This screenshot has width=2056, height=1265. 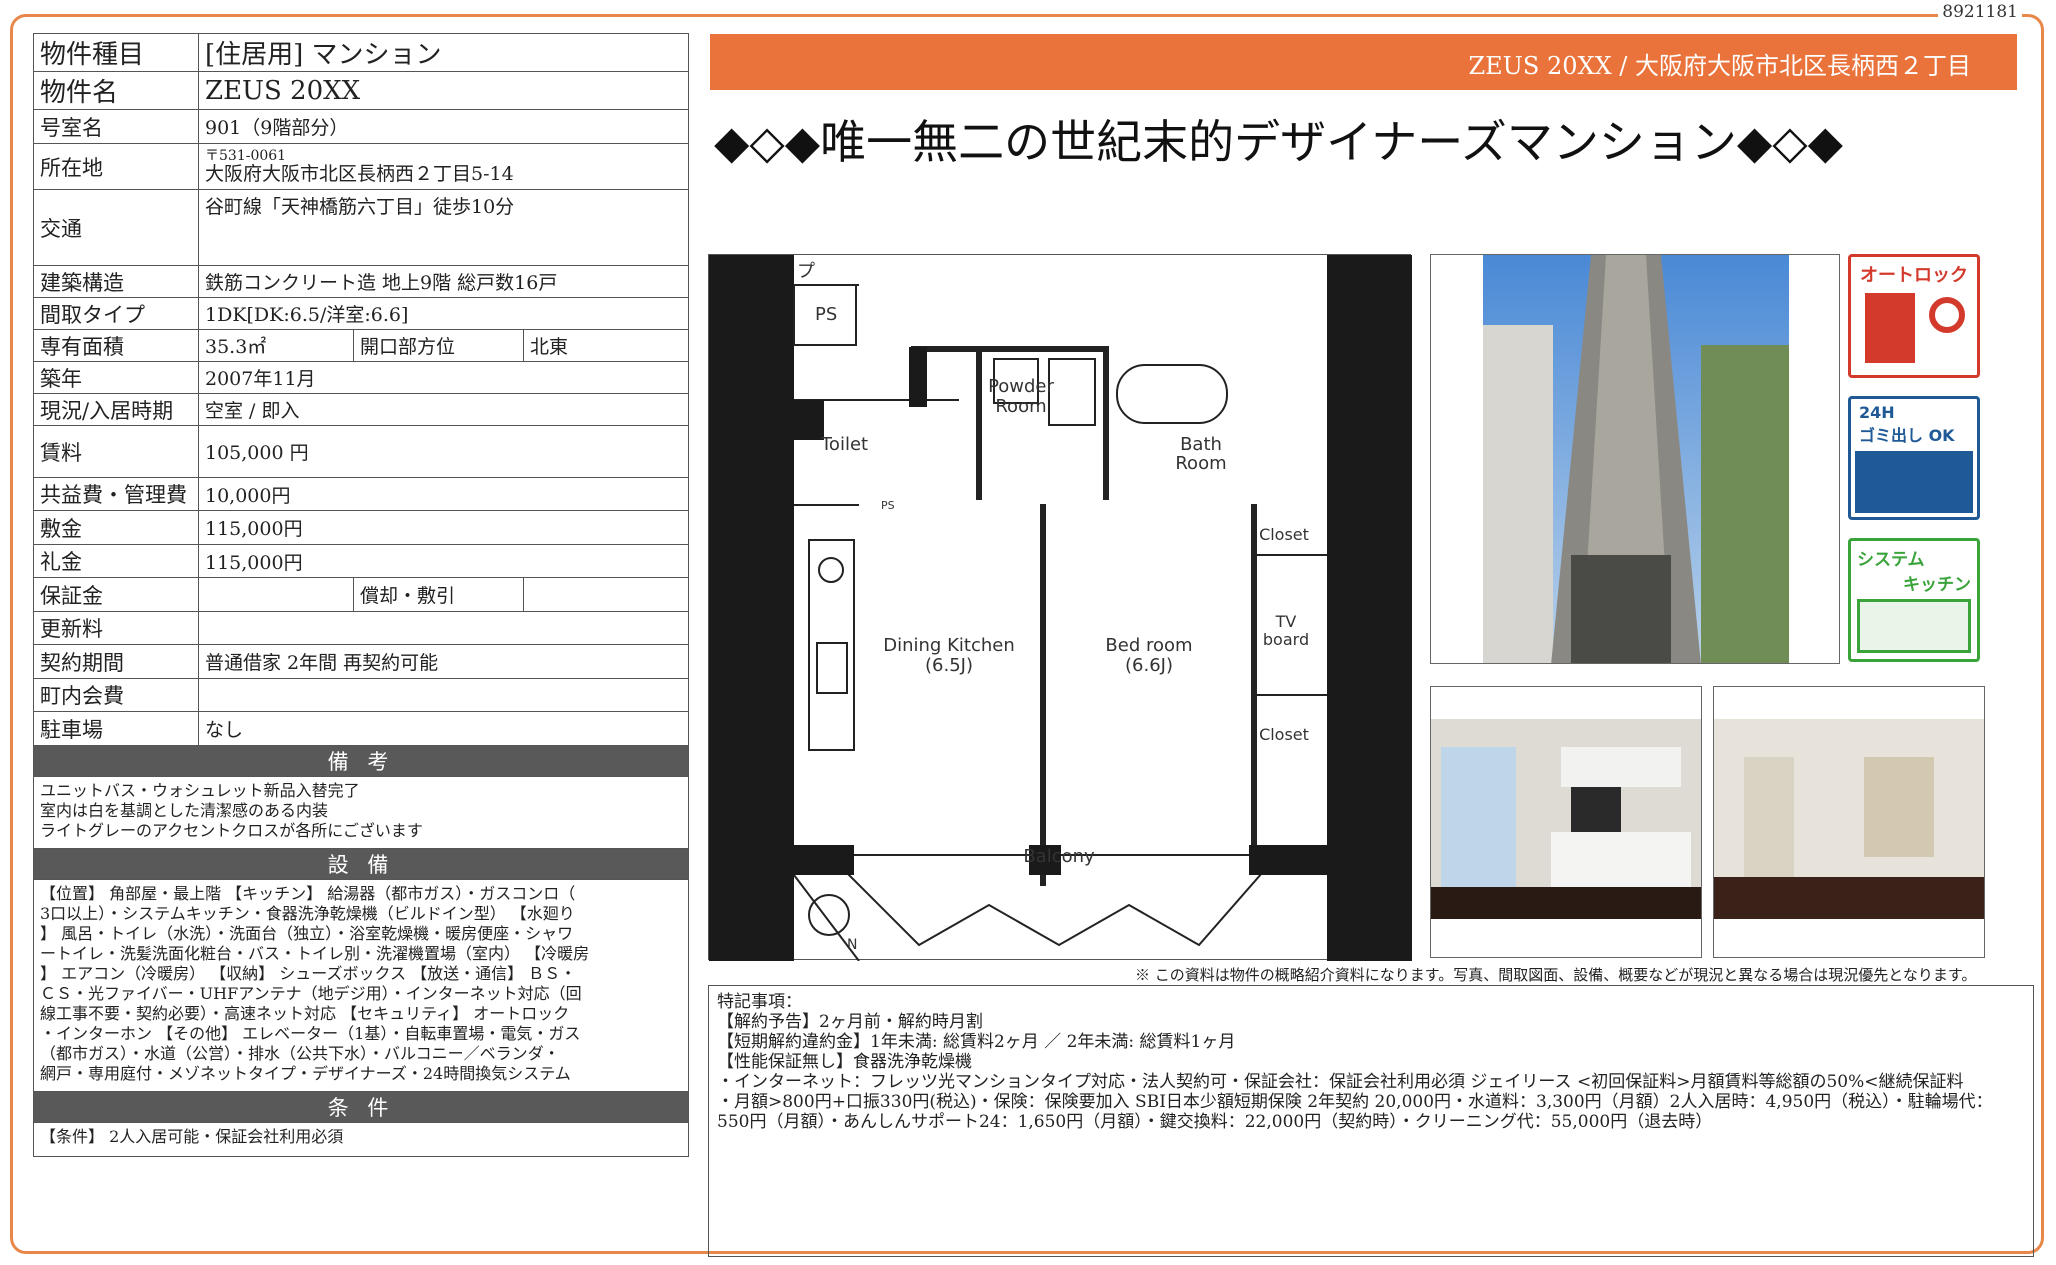 What do you see at coordinates (116, 695) in the screenshot?
I see `town-fee-label: 町内会費` at bounding box center [116, 695].